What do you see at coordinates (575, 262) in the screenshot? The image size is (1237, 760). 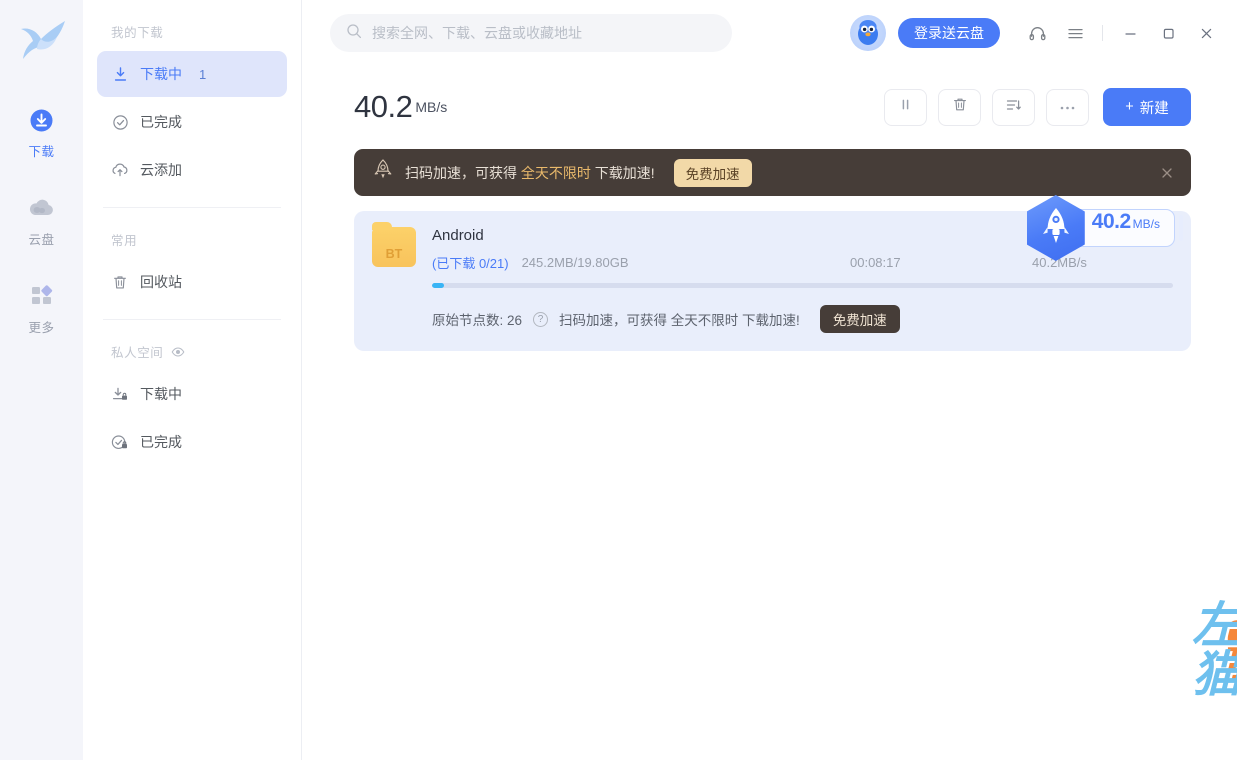 I see `task-size: 245.2MB/19.80GB` at bounding box center [575, 262].